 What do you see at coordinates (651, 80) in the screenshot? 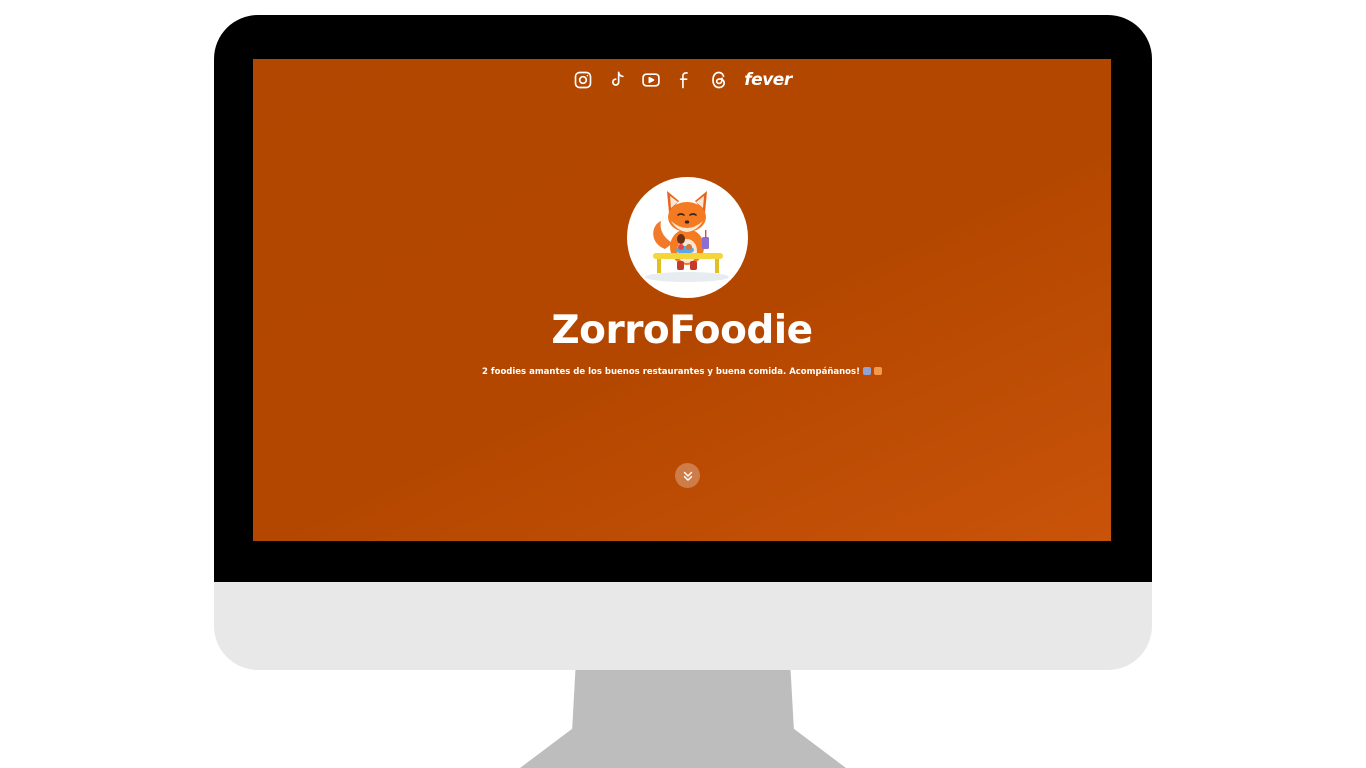
I see `youtube-icon` at bounding box center [651, 80].